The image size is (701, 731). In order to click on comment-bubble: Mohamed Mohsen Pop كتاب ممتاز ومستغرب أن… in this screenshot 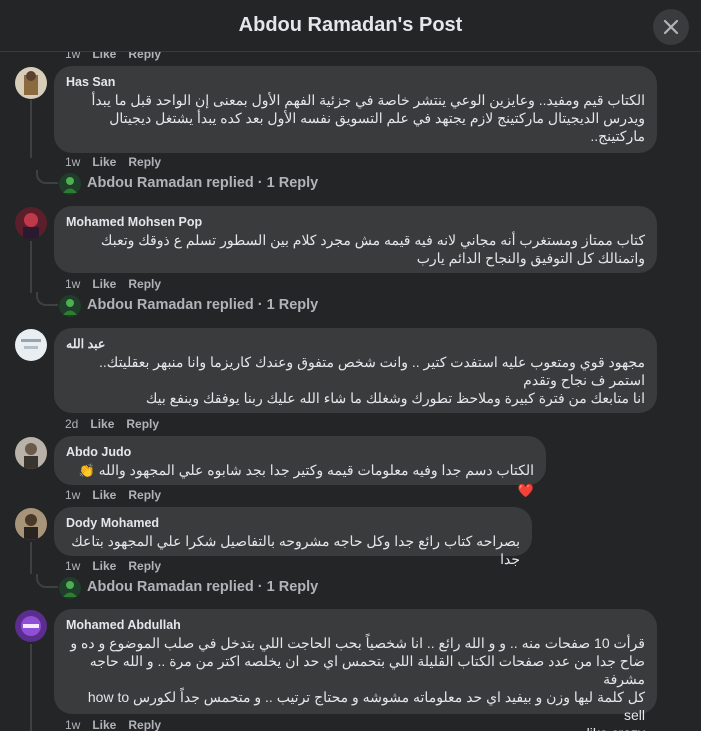, I will do `click(355, 239)`.